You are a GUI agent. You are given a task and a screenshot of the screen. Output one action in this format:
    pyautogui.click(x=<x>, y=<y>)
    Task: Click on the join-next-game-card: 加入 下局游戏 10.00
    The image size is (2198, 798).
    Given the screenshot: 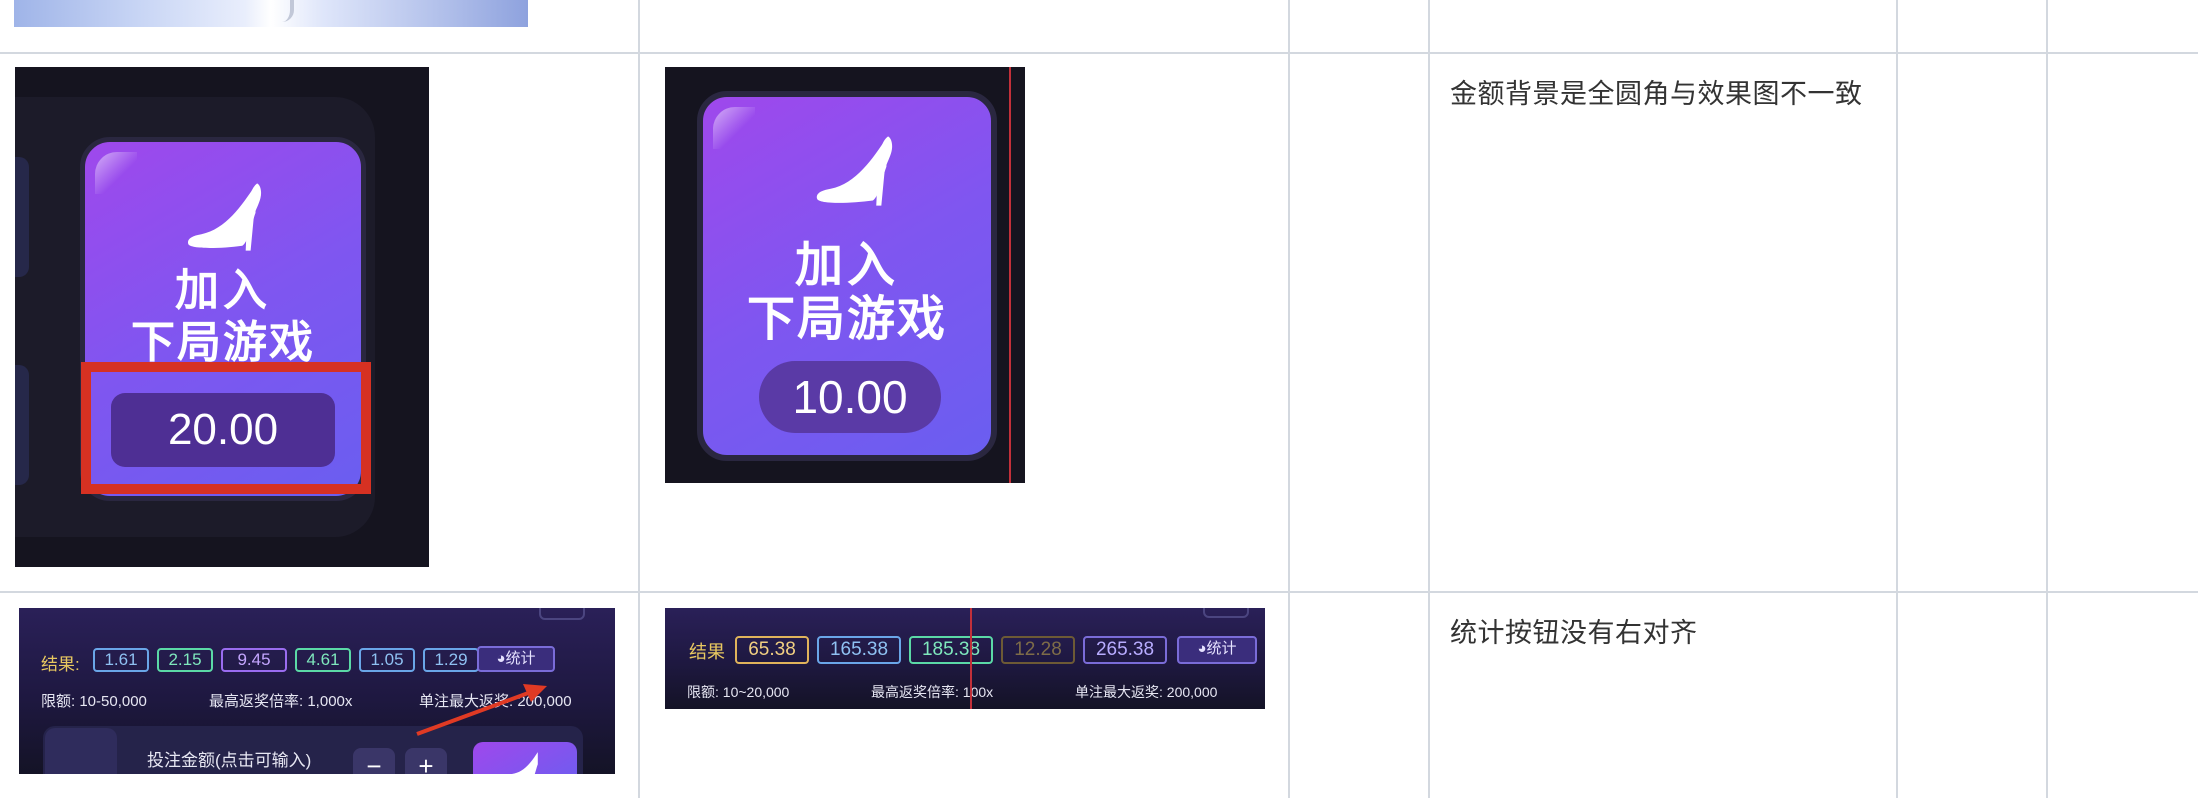 What is the action you would take?
    pyautogui.click(x=847, y=276)
    